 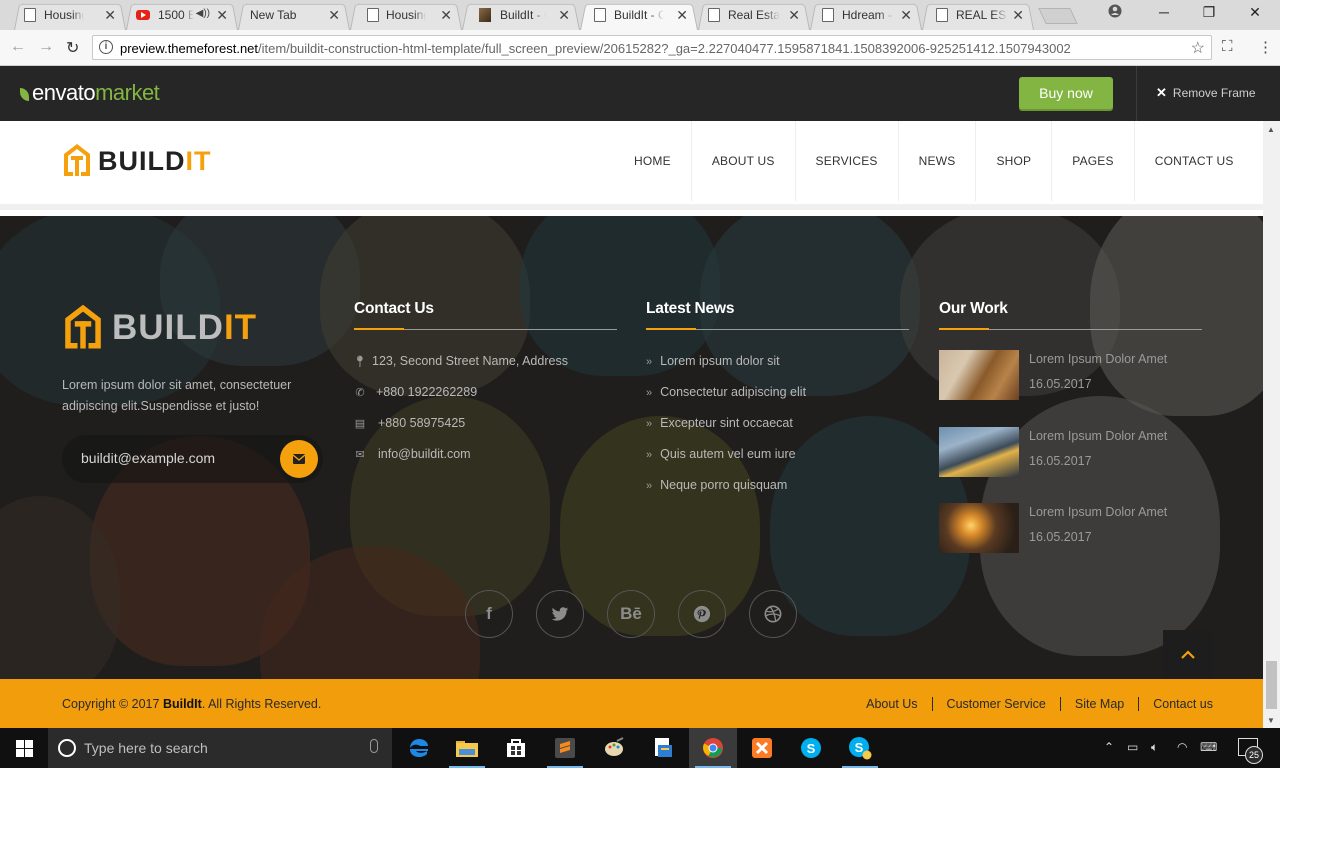 What do you see at coordinates (726, 392) in the screenshot?
I see `news-link: » Consectetur adipiscing elit` at bounding box center [726, 392].